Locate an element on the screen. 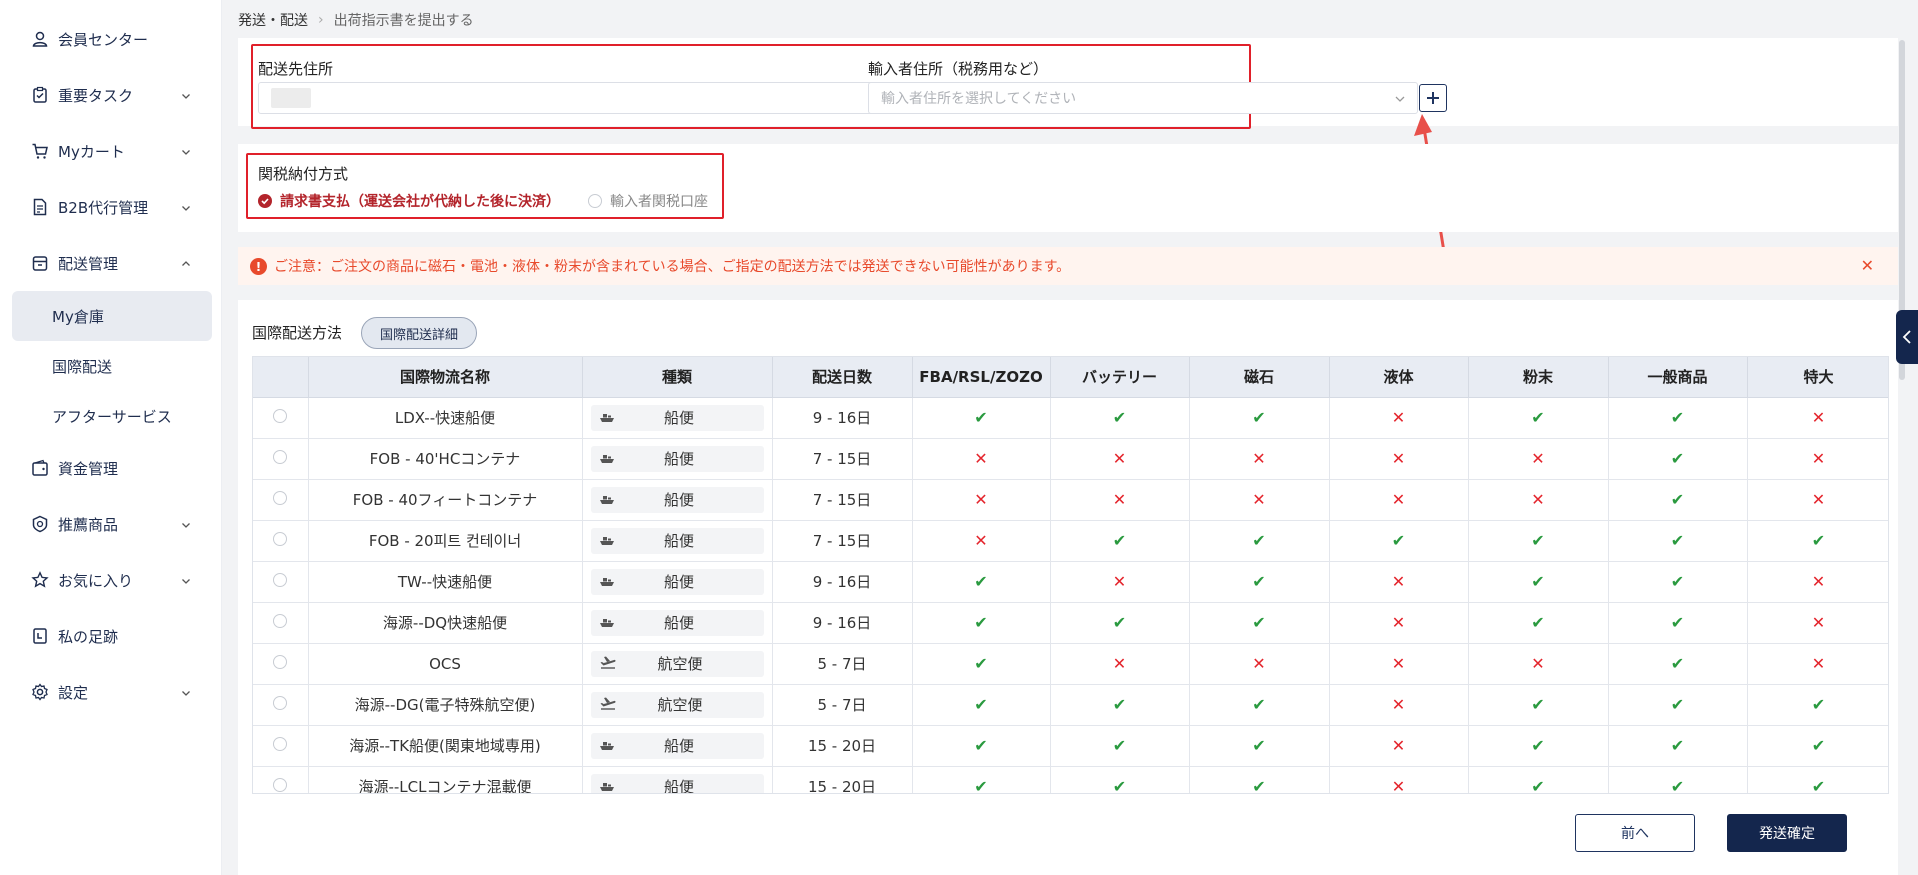  sidebar-subitem-2: アフターサービス is located at coordinates (112, 416).